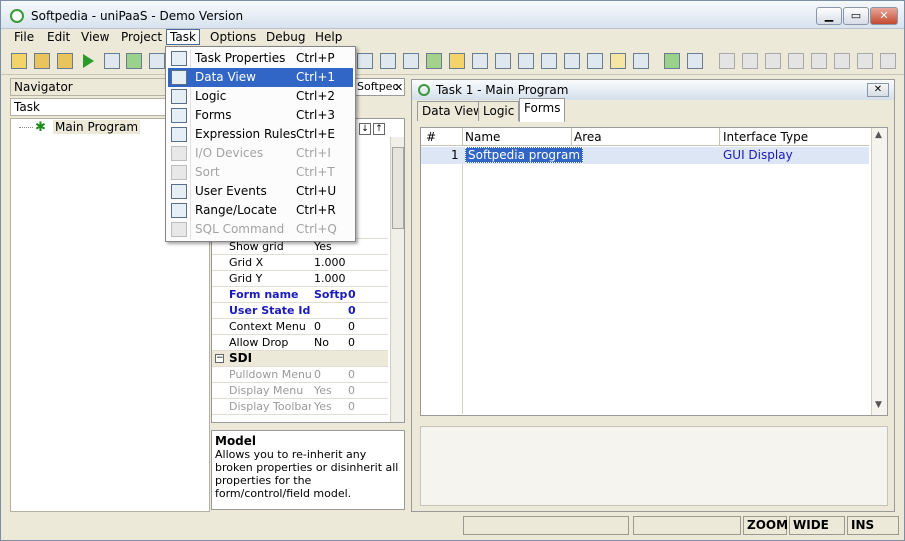 The height and width of the screenshot is (541, 905). Describe the element at coordinates (398, 87) in the screenshot. I see `properties-close-icon: ✕` at that location.